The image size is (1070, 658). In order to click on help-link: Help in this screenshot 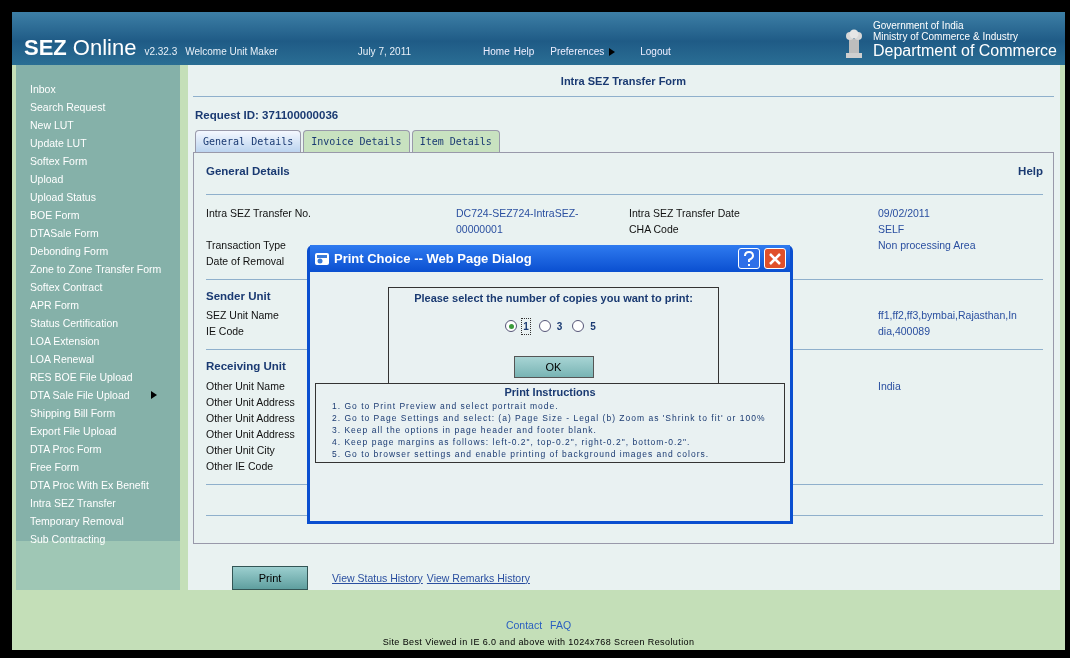, I will do `click(1030, 171)`.